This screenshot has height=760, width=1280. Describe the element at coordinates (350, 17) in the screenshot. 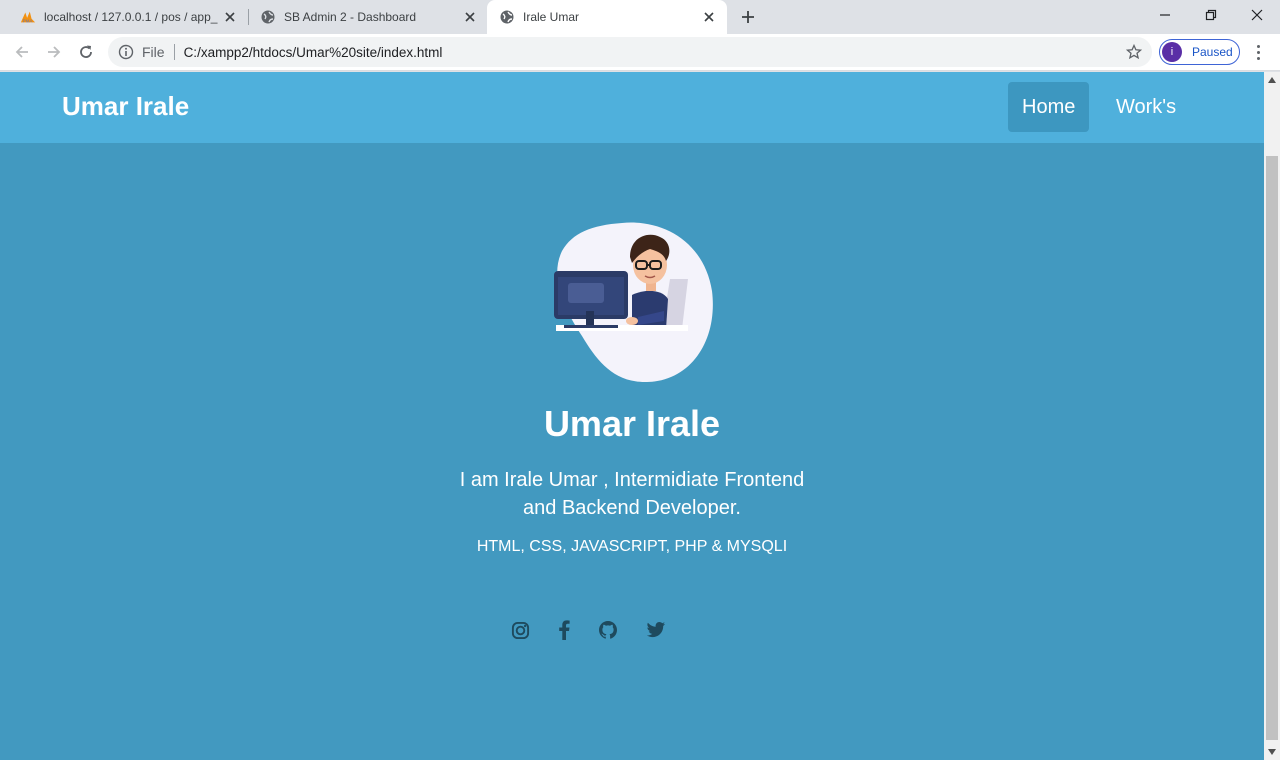

I see `tab-title: SB Admin 2 - Dashboard` at that location.